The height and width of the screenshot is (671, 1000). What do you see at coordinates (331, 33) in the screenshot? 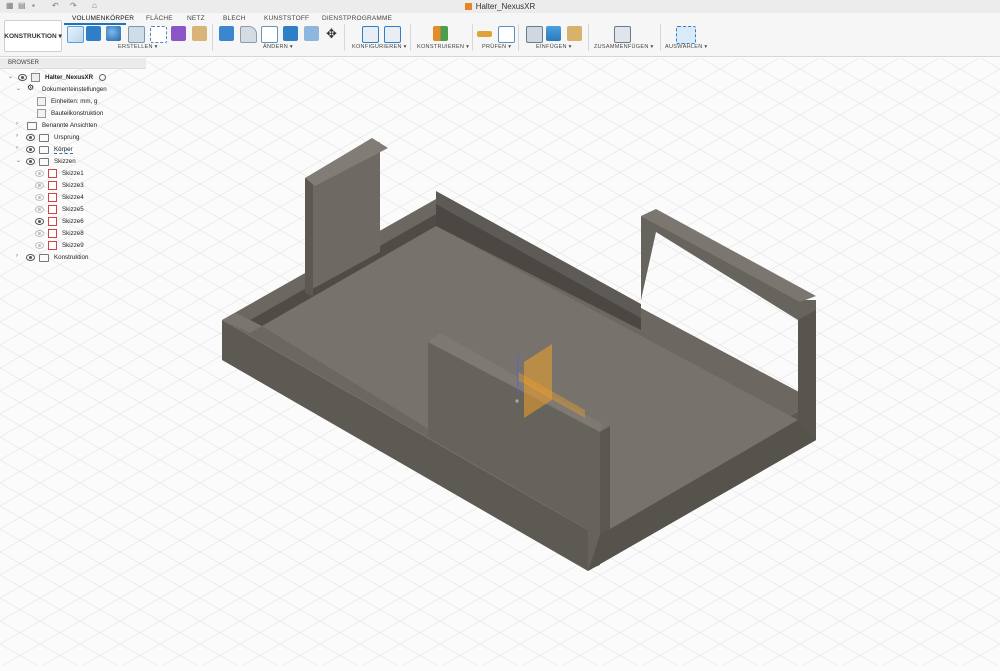
I see `move-icon: ✥` at bounding box center [331, 33].